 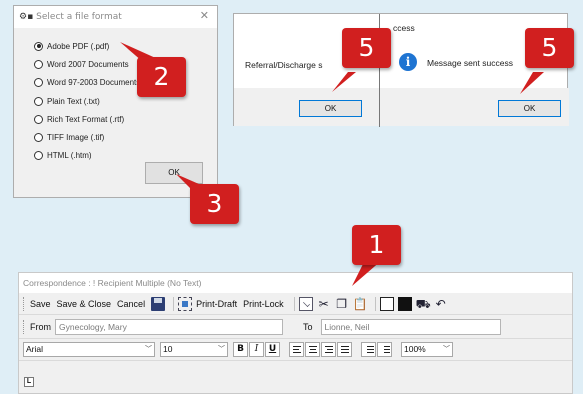 What do you see at coordinates (342, 304) in the screenshot?
I see `copy-icon: ❐` at bounding box center [342, 304].